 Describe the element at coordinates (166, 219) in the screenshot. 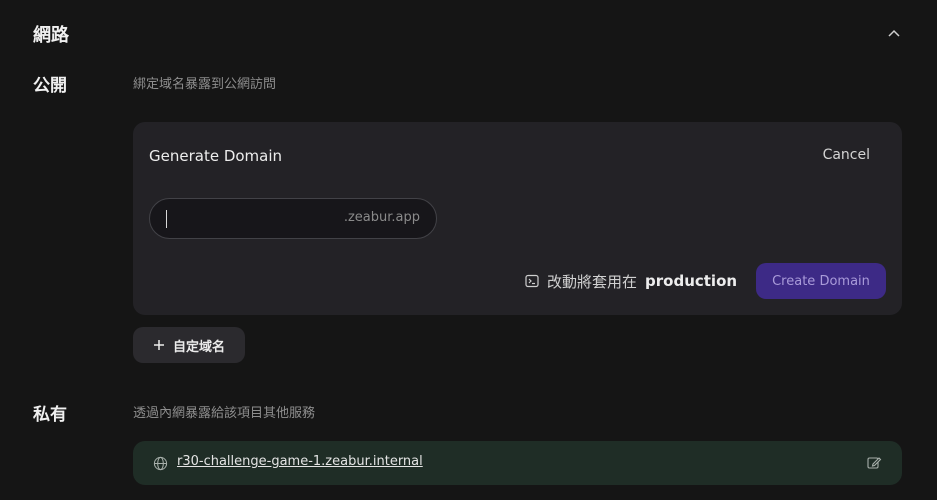

I see `text-caret` at that location.